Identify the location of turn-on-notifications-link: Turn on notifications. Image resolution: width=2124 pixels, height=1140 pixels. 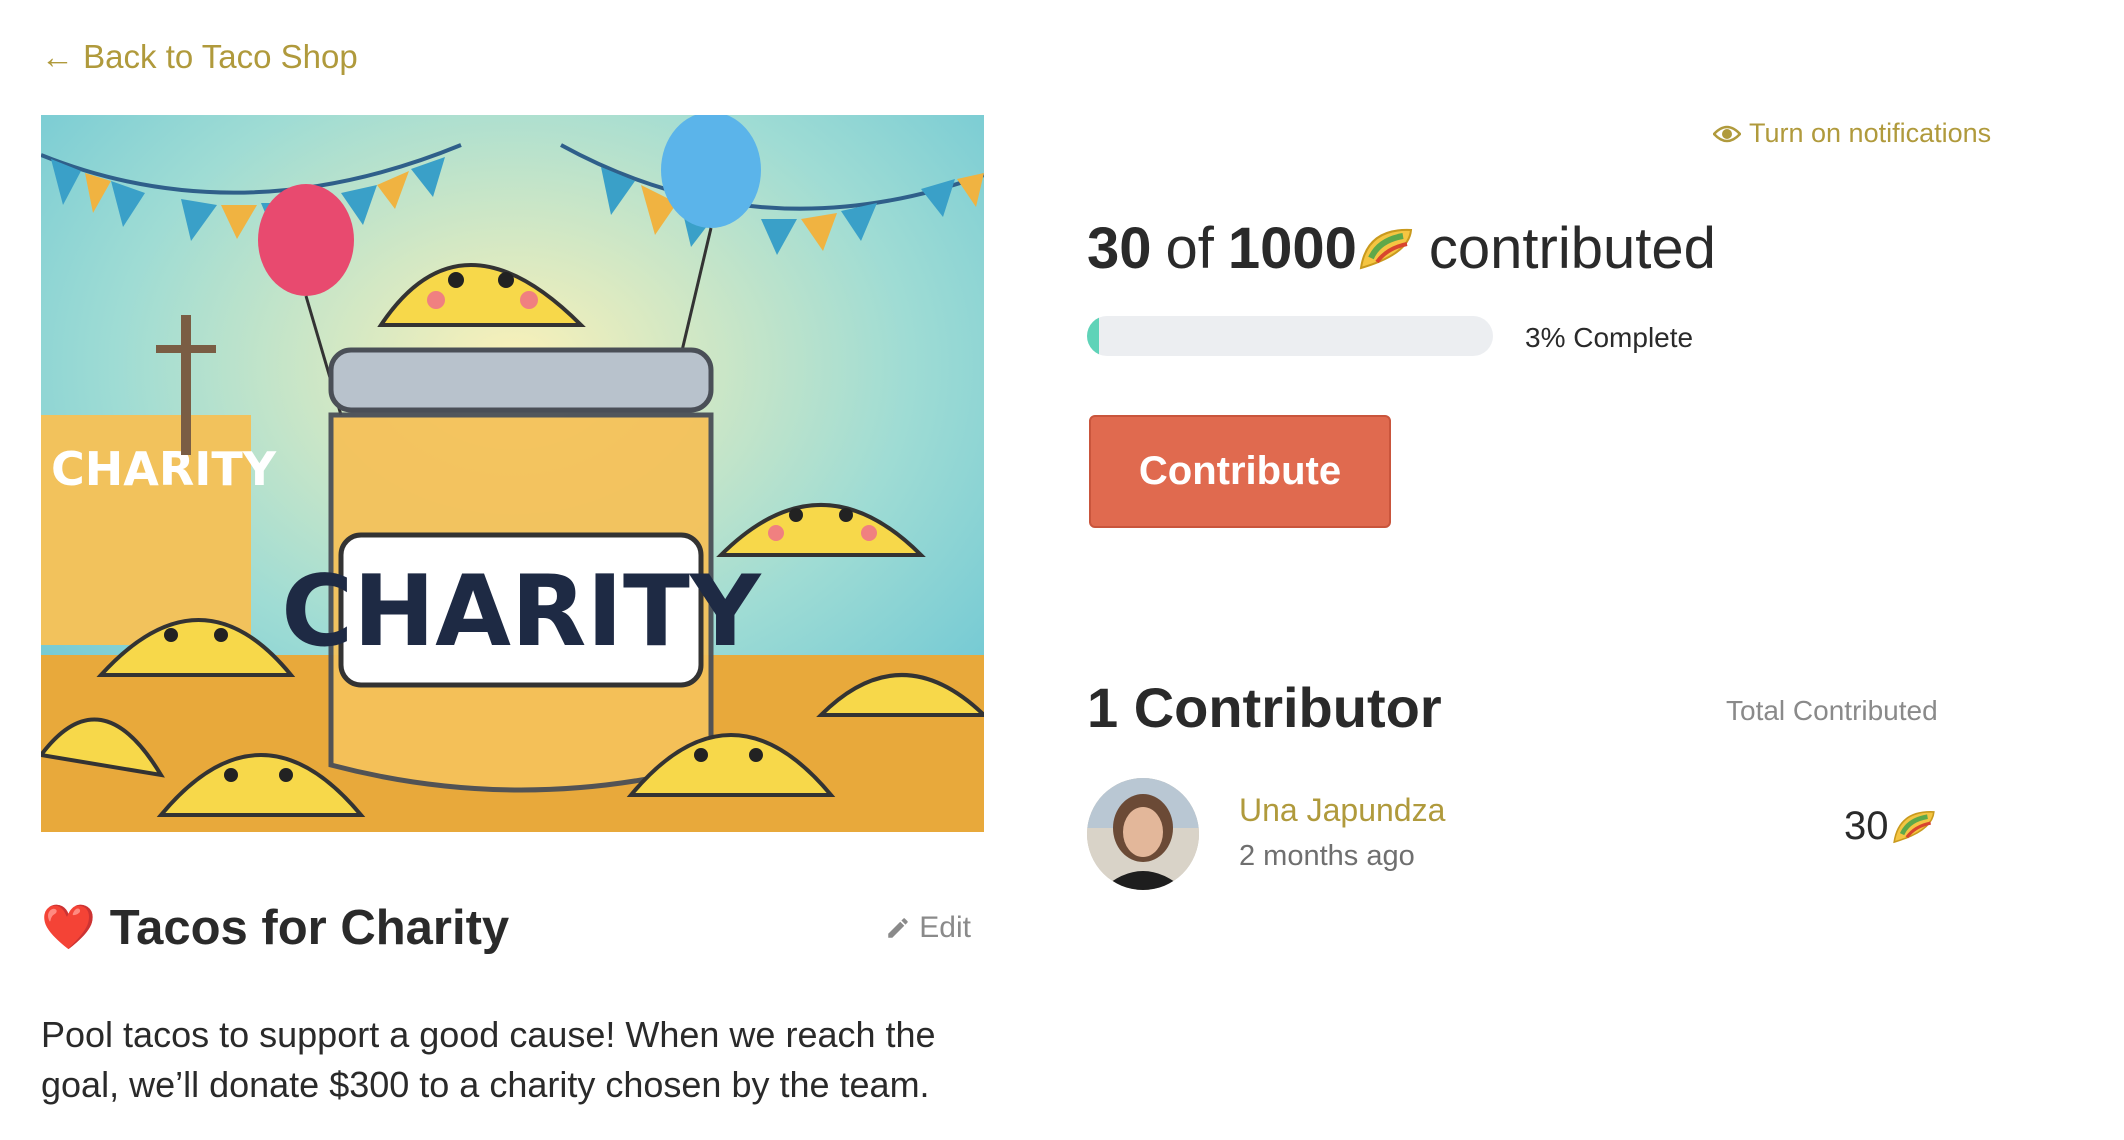
(1852, 133).